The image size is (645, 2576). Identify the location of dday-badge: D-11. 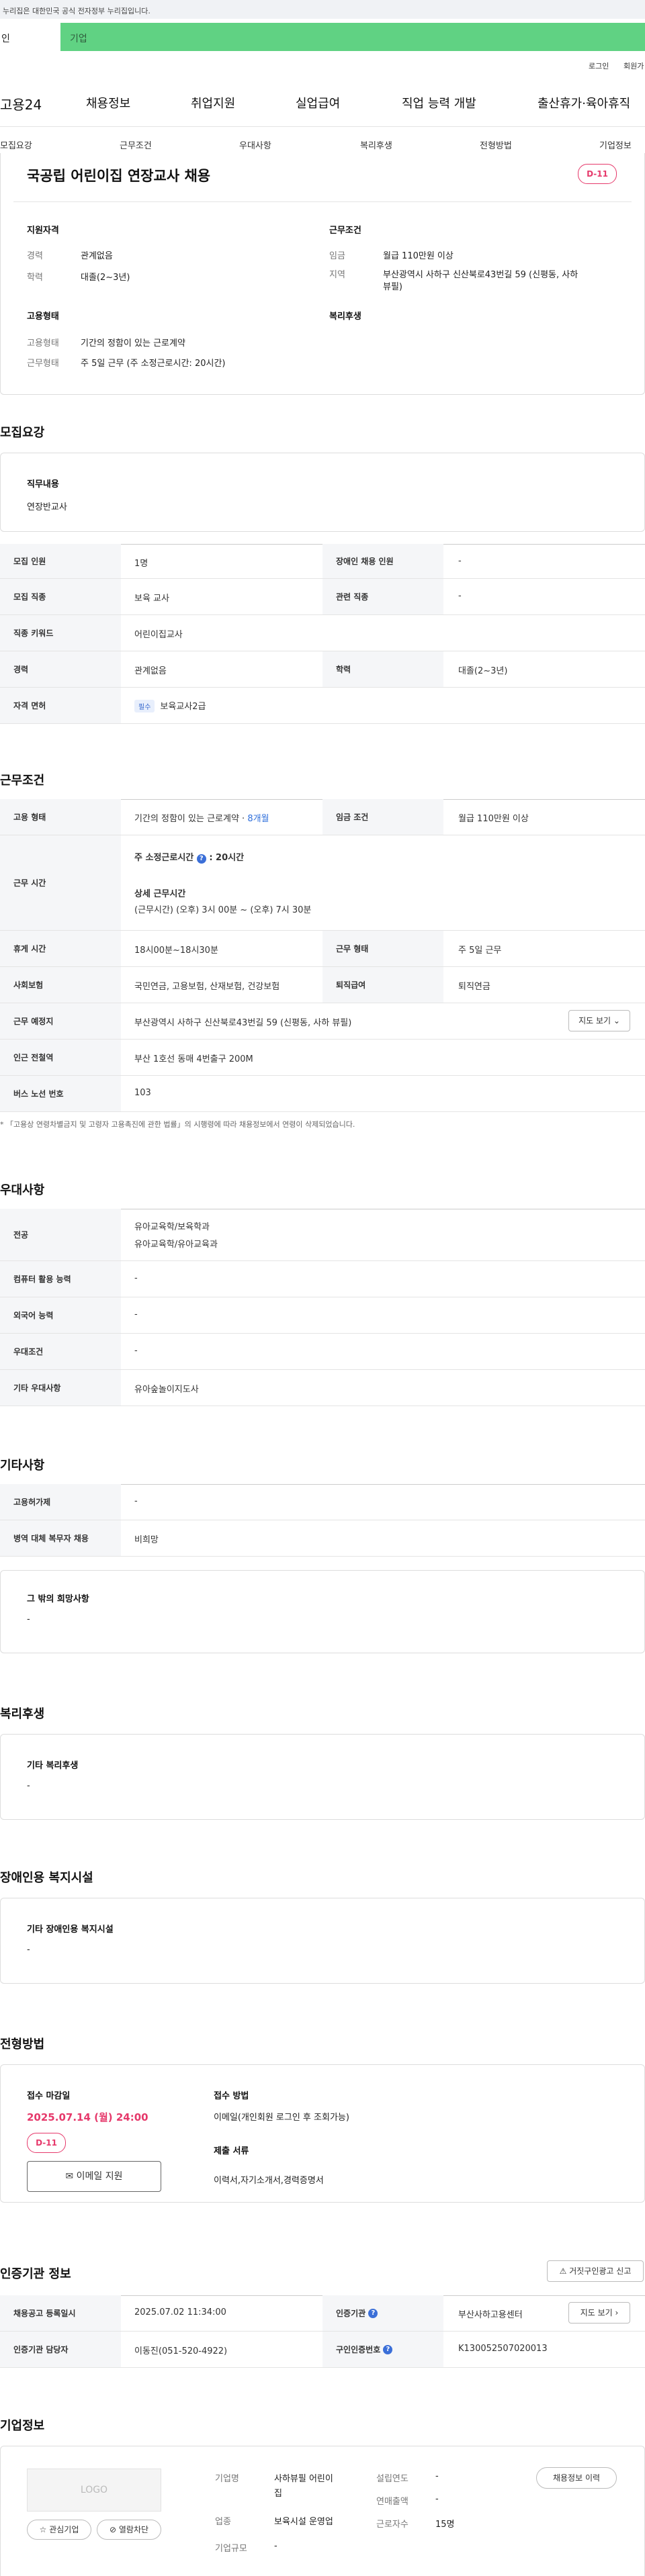
(597, 174).